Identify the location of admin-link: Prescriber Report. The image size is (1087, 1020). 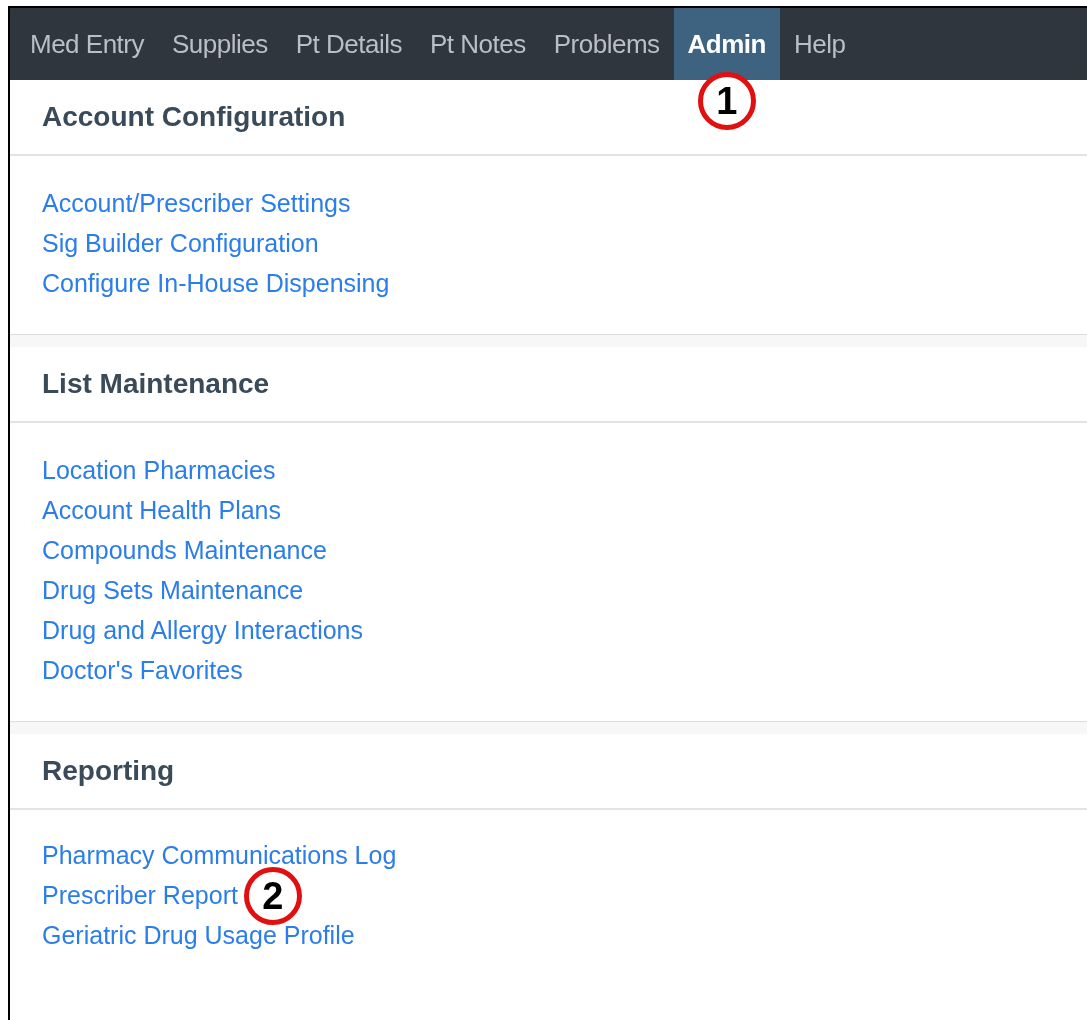
(140, 896).